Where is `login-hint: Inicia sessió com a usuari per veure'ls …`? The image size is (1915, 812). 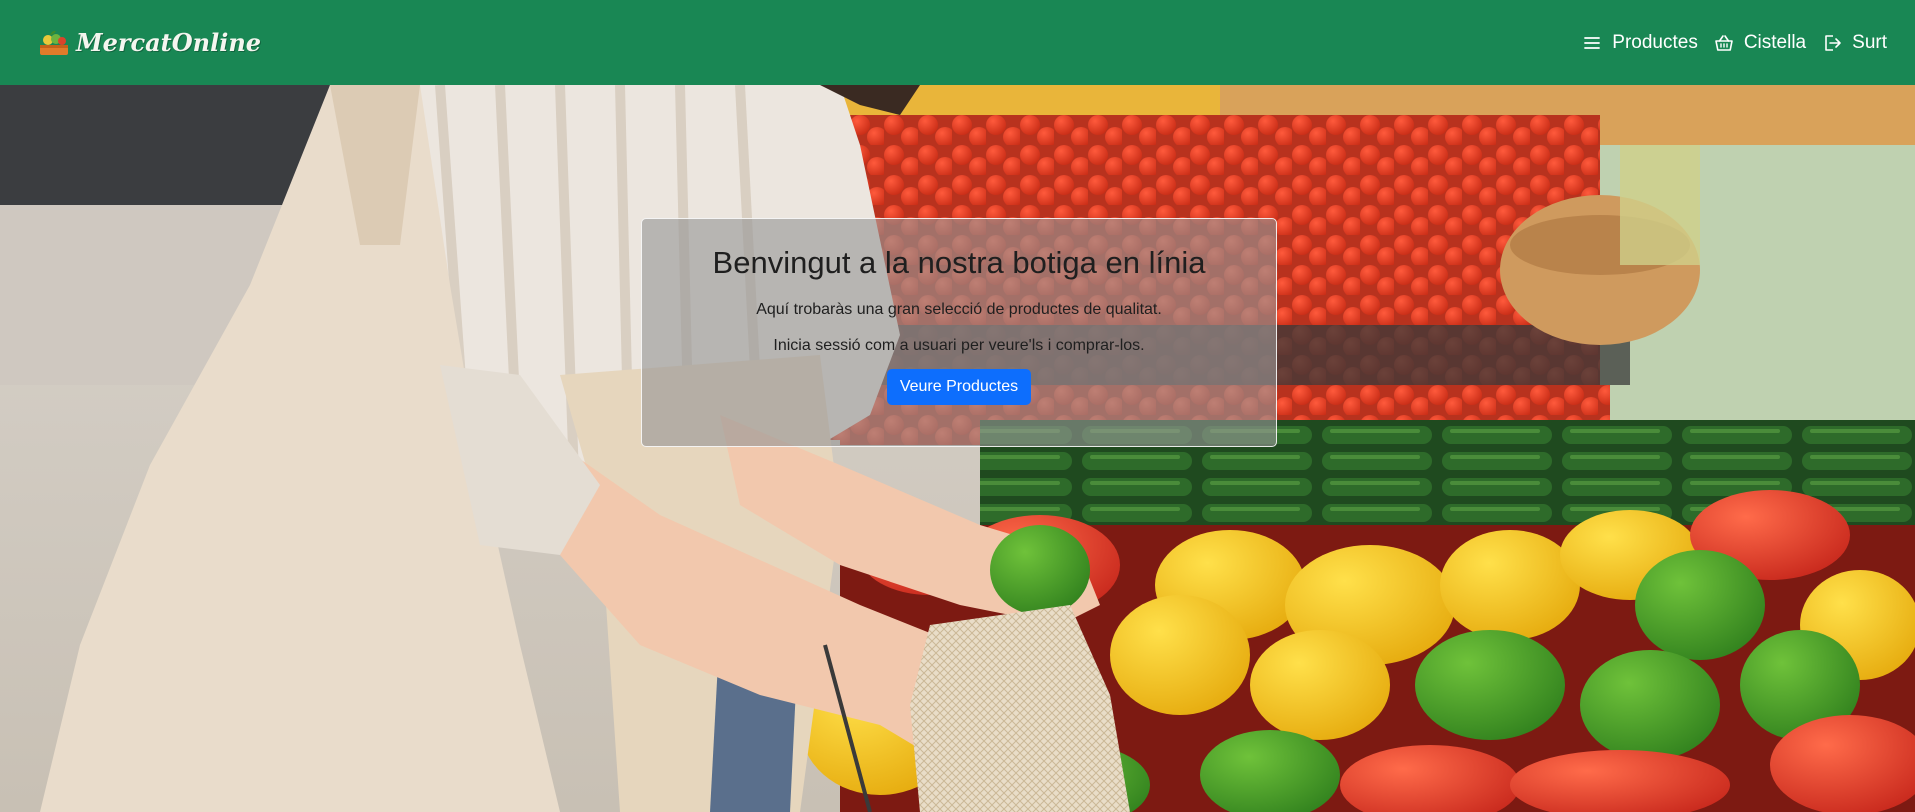
login-hint: Inicia sessió com a usuari per veure'ls … is located at coordinates (959, 345).